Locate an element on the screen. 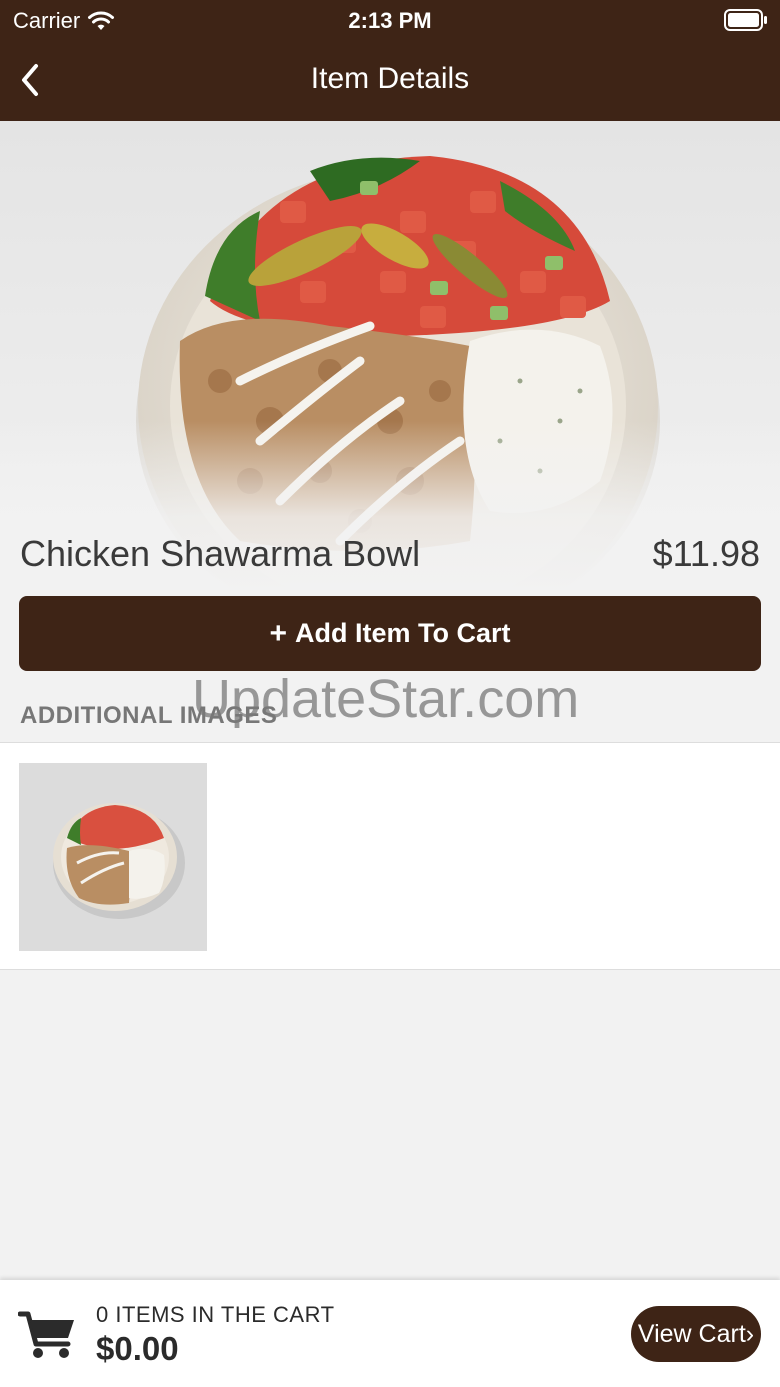 Image resolution: width=780 pixels, height=1387 pixels. status-bar: Carrier 2:13 PM is located at coordinates (390, 20).